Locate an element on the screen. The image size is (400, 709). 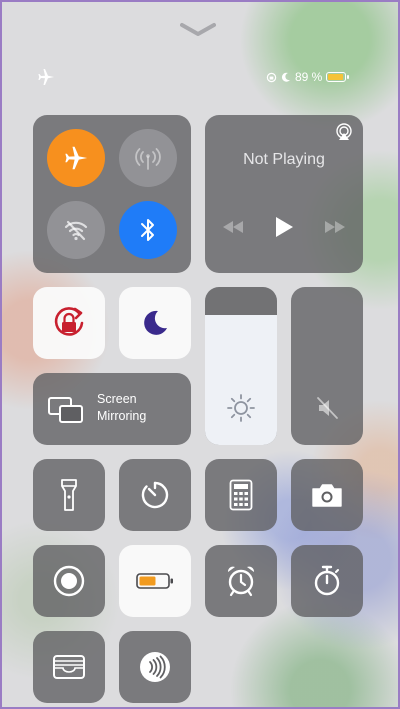
airplane-icon is located at coordinates (76, 158).